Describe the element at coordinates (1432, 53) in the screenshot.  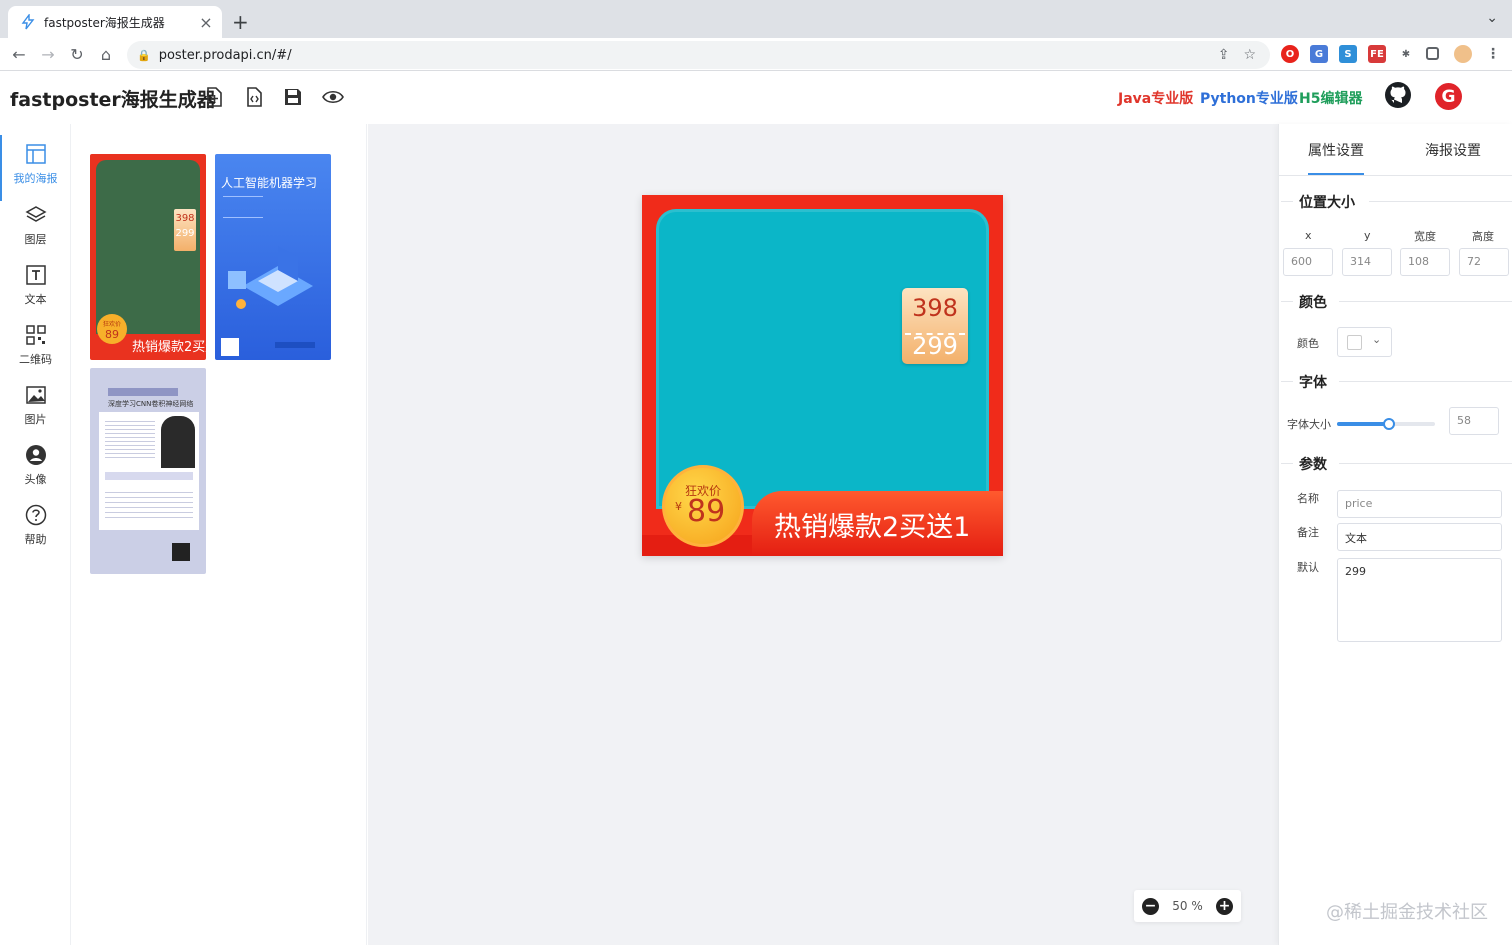
I see `side-panel-icon` at that location.